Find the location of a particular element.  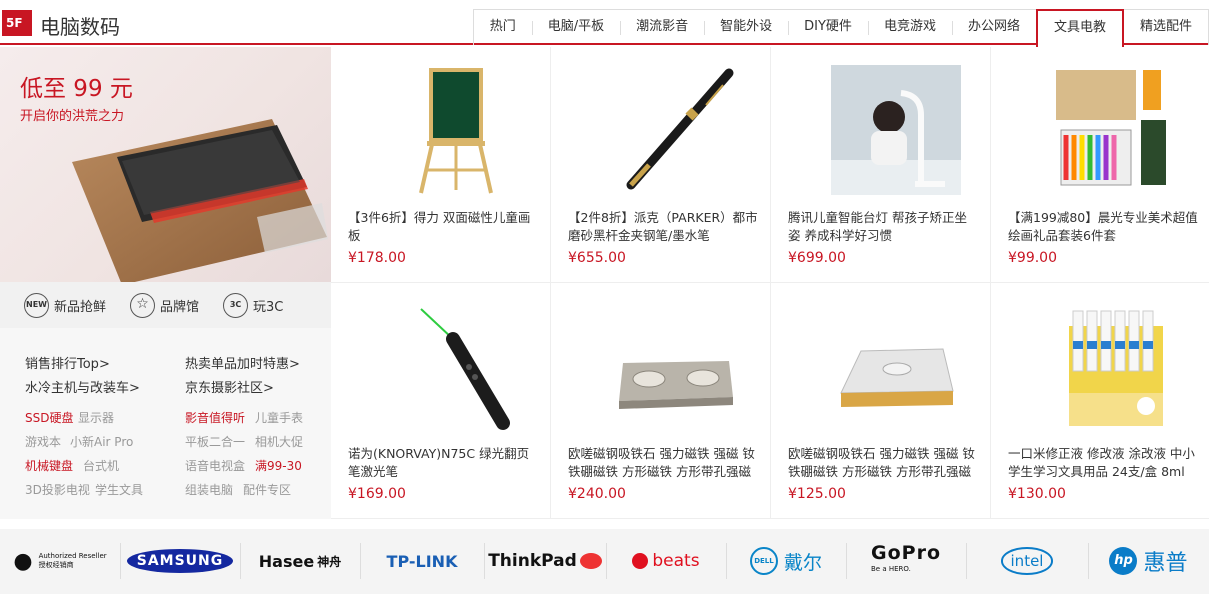

product-card: 【2件8折】派克（PARKER）都市 磨砂黑杆金夹钢笔/墨水笔 ¥655.00 is located at coordinates (661, 165).